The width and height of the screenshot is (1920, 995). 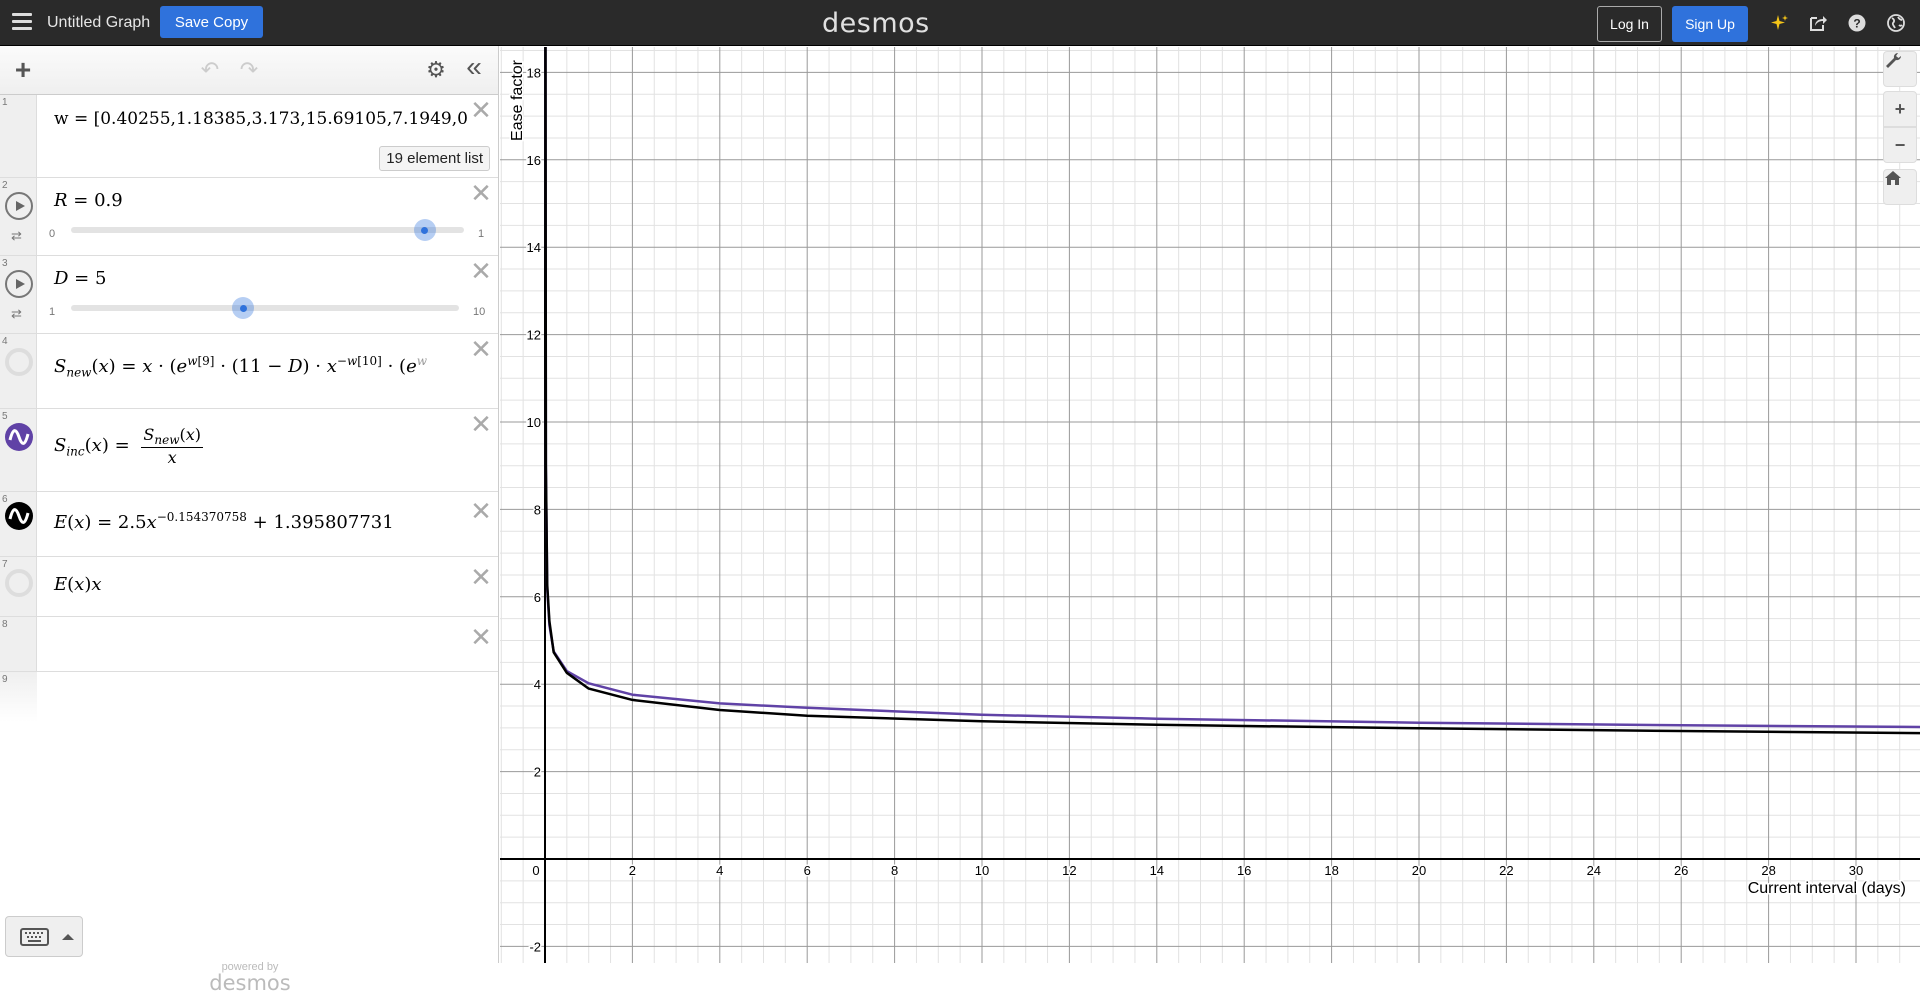 What do you see at coordinates (436, 70) in the screenshot?
I see `settings-gear-icon: ⚙` at bounding box center [436, 70].